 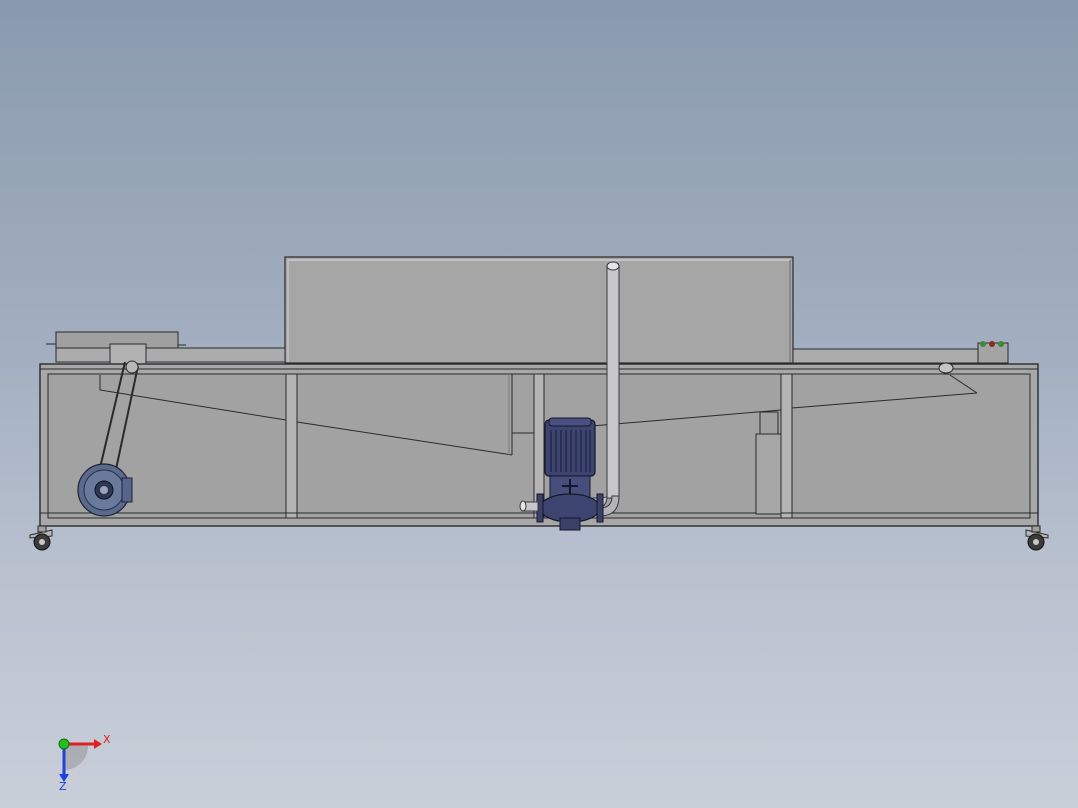 What do you see at coordinates (992, 344) in the screenshot?
I see `red-indicator-icon` at bounding box center [992, 344].